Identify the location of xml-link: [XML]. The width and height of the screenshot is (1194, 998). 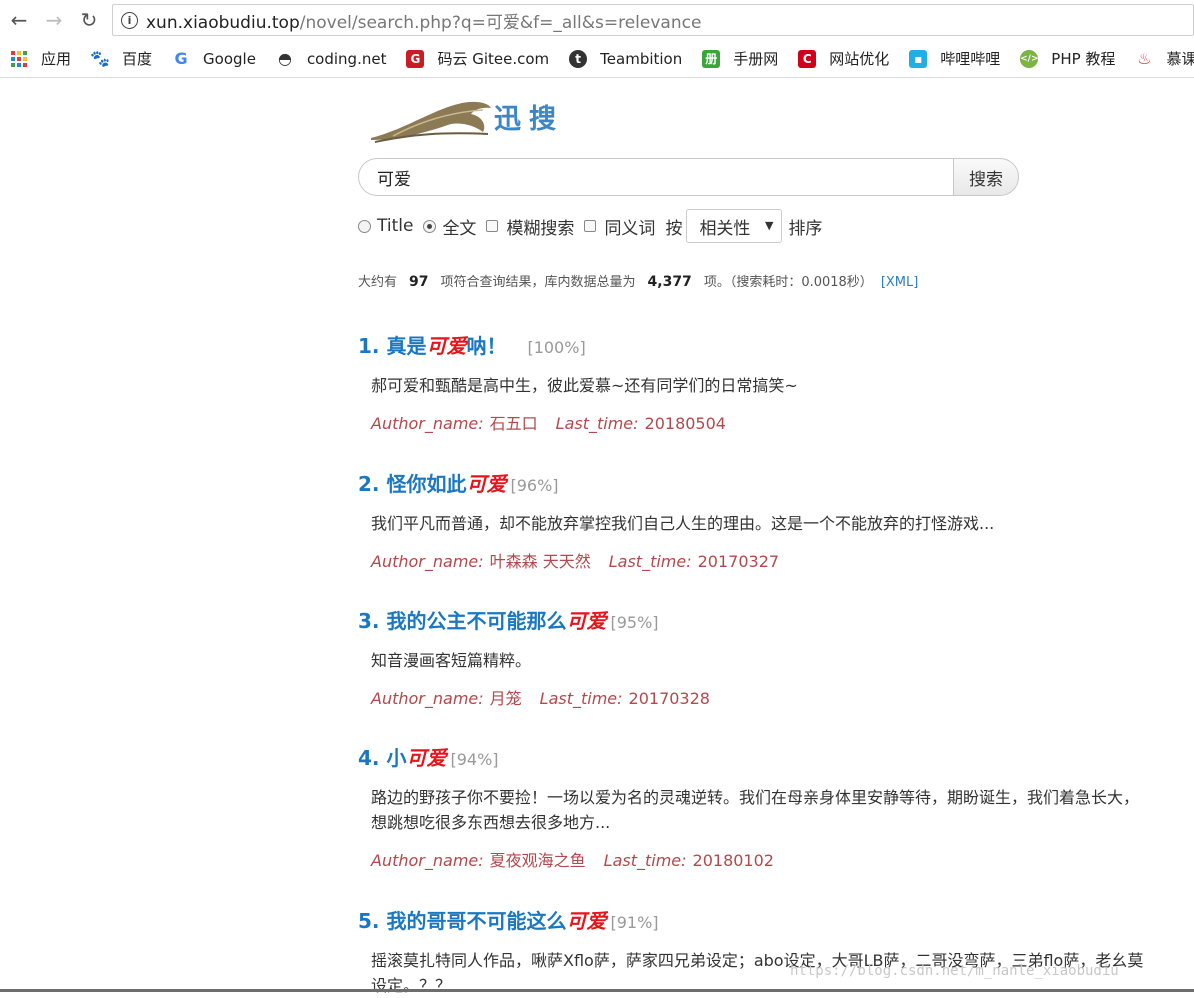
(900, 282).